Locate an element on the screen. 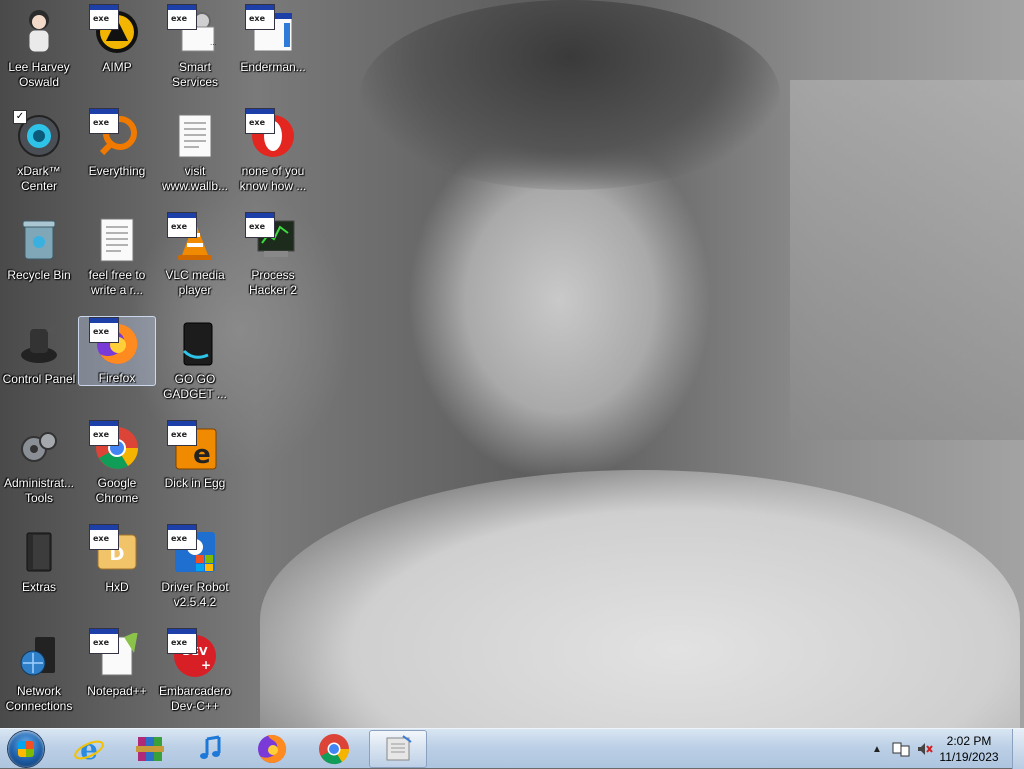 The height and width of the screenshot is (769, 1024). control-panel-icon is located at coordinates (39, 344).